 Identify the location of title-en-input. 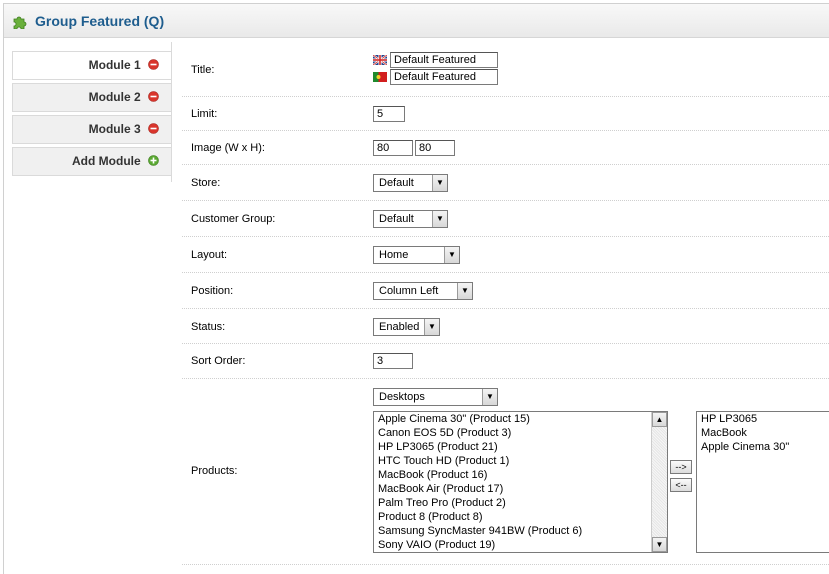
(444, 60).